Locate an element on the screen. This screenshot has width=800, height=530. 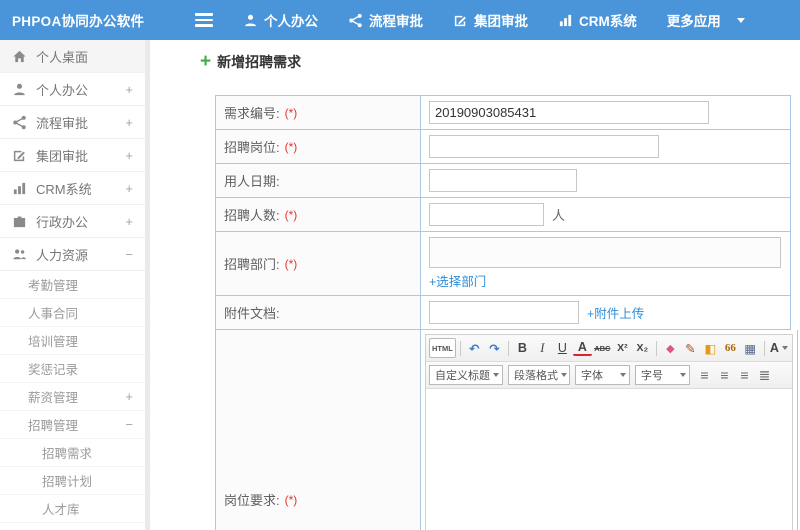
align-left-icon: ≡ is located at coordinates (704, 375).